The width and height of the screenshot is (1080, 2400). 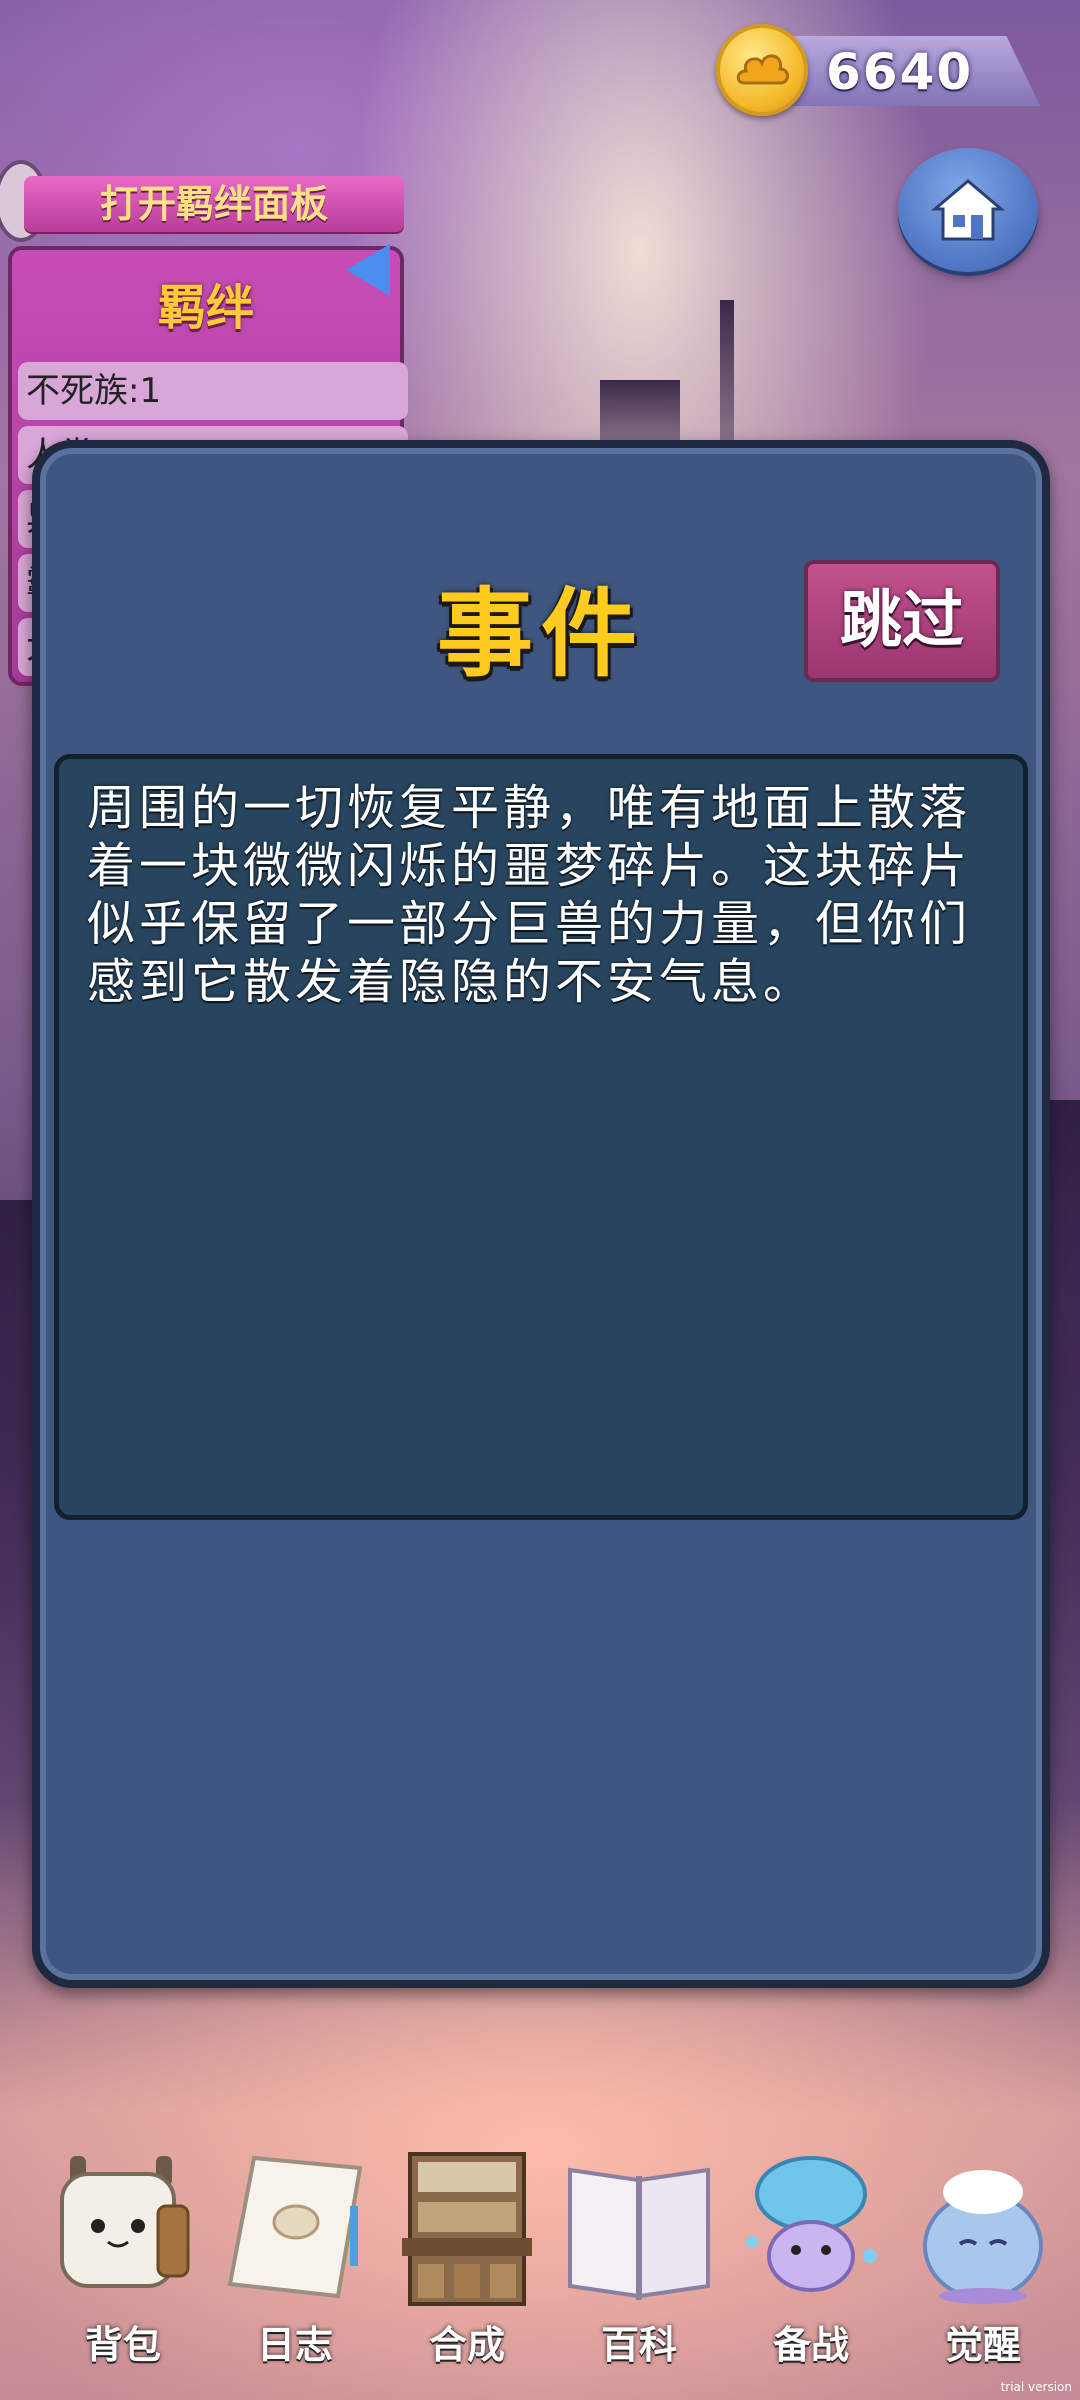 What do you see at coordinates (467, 2229) in the screenshot?
I see `crafting-shelf-icon` at bounding box center [467, 2229].